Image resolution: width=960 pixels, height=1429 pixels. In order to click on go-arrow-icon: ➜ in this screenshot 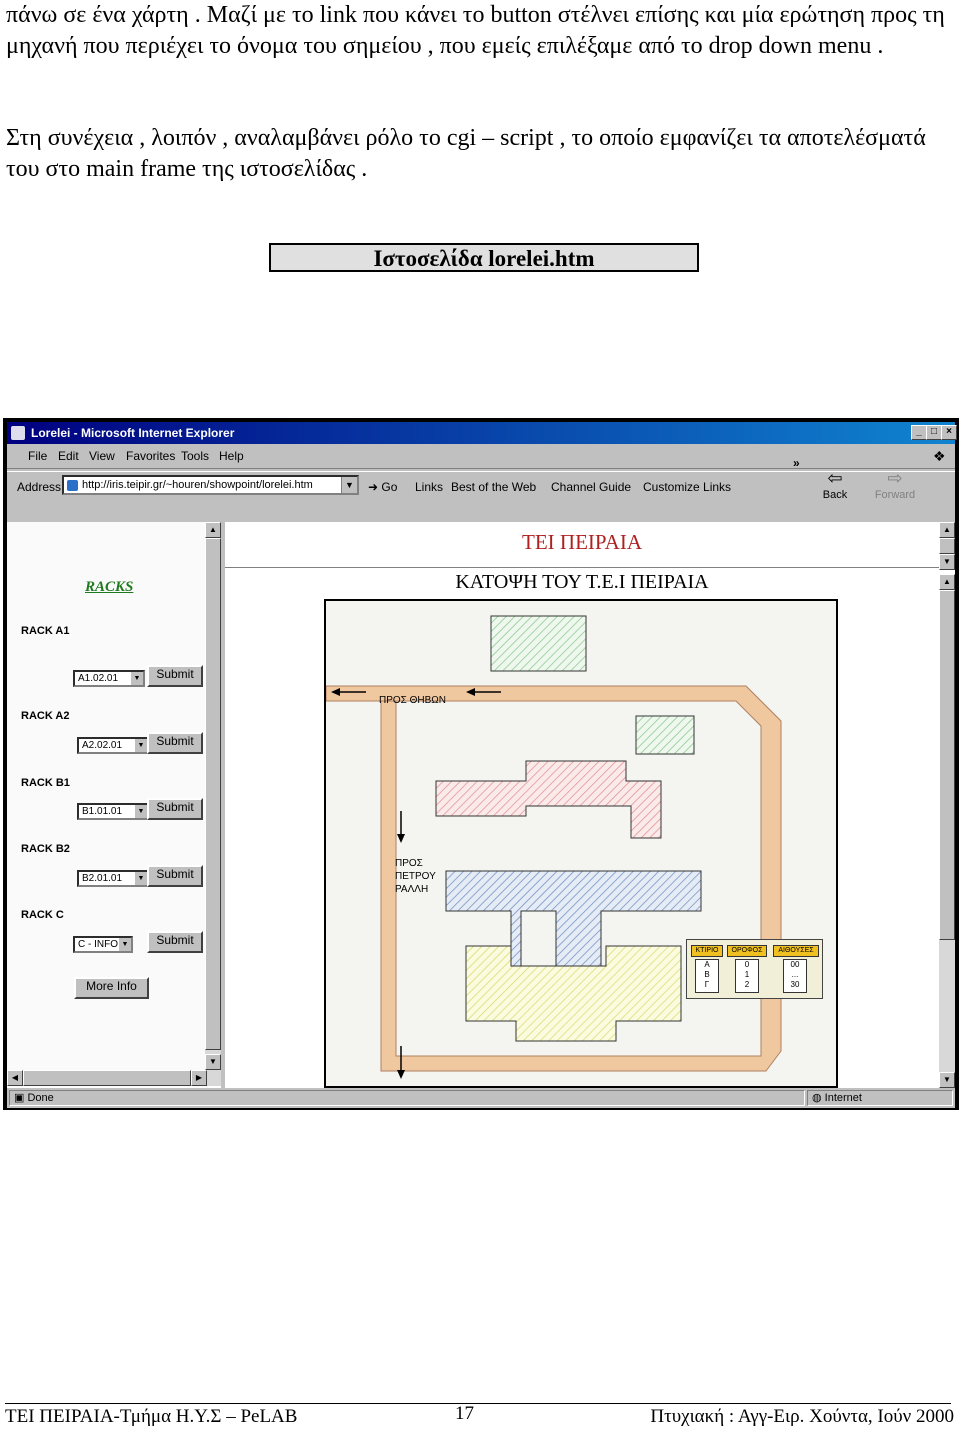, I will do `click(373, 487)`.